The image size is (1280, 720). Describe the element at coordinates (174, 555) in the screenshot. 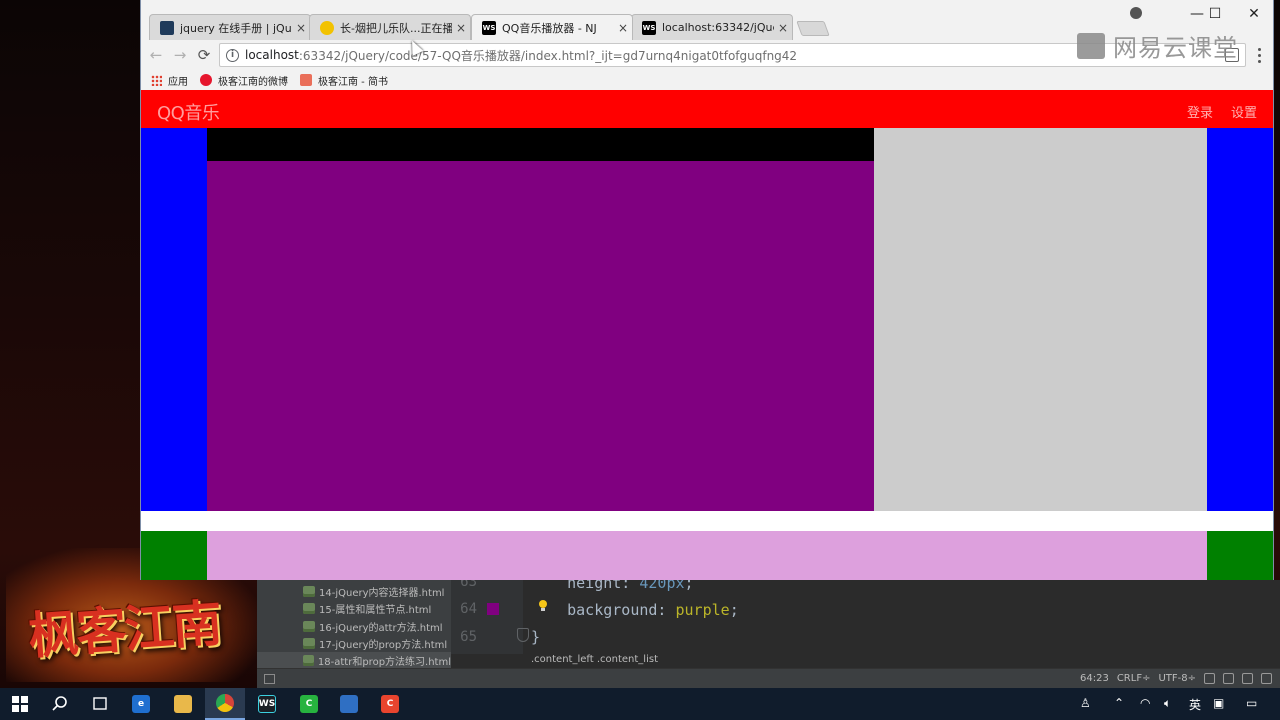

I see `footer-side-left` at that location.